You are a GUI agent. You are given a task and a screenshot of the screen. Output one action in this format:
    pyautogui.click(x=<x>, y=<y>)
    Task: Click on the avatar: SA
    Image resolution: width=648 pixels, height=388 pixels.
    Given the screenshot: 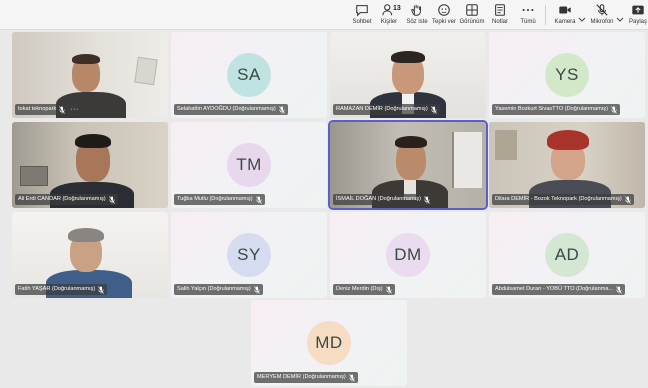 What is the action you would take?
    pyautogui.click(x=249, y=75)
    